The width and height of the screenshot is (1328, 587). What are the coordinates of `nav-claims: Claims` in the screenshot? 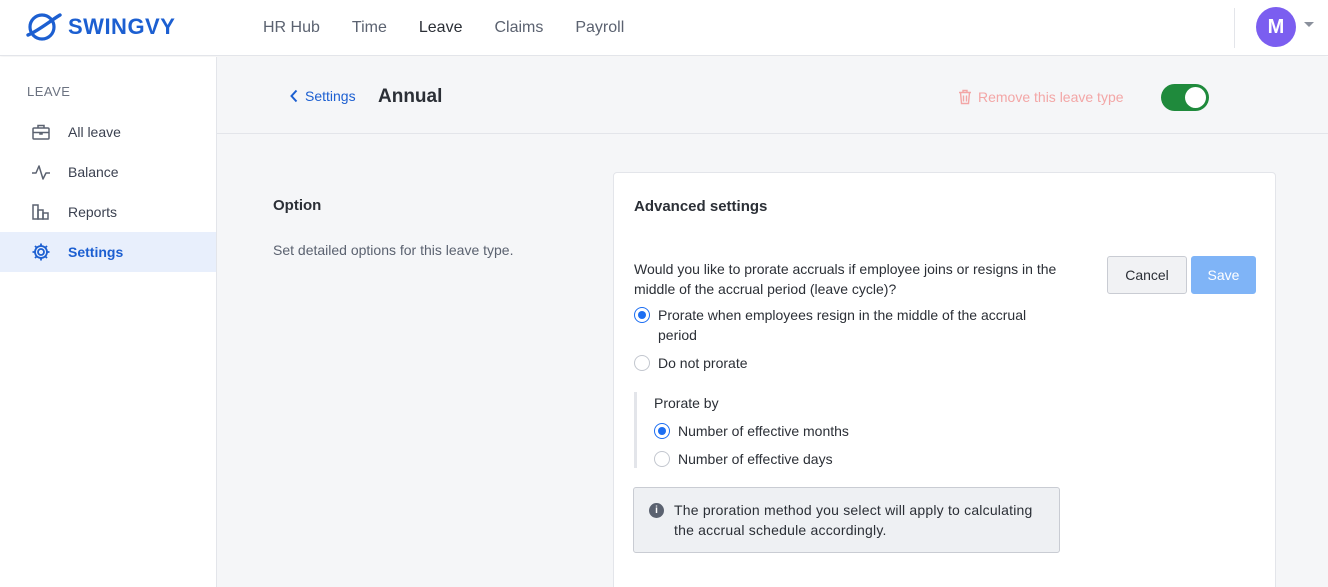 It's located at (518, 28).